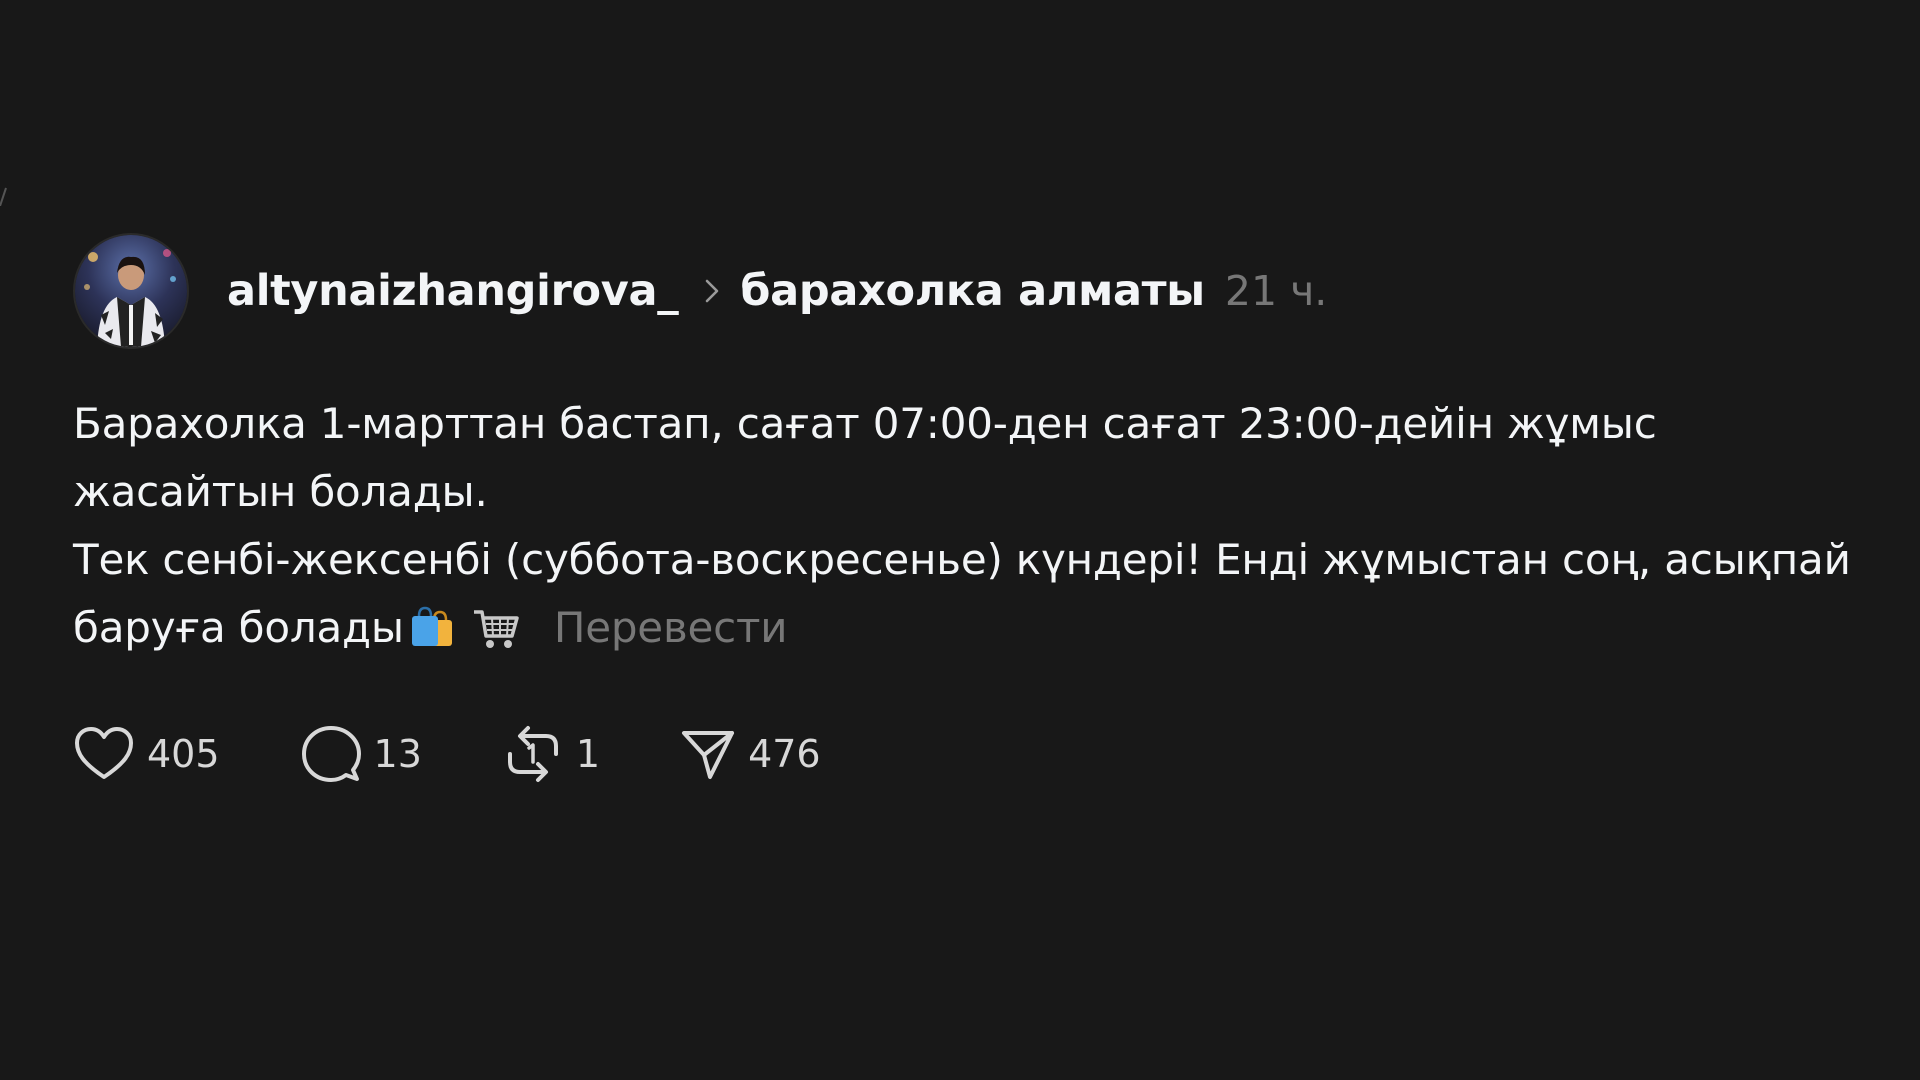 The width and height of the screenshot is (1920, 1080). Describe the element at coordinates (397, 754) in the screenshot. I see `comment-count: 13` at that location.